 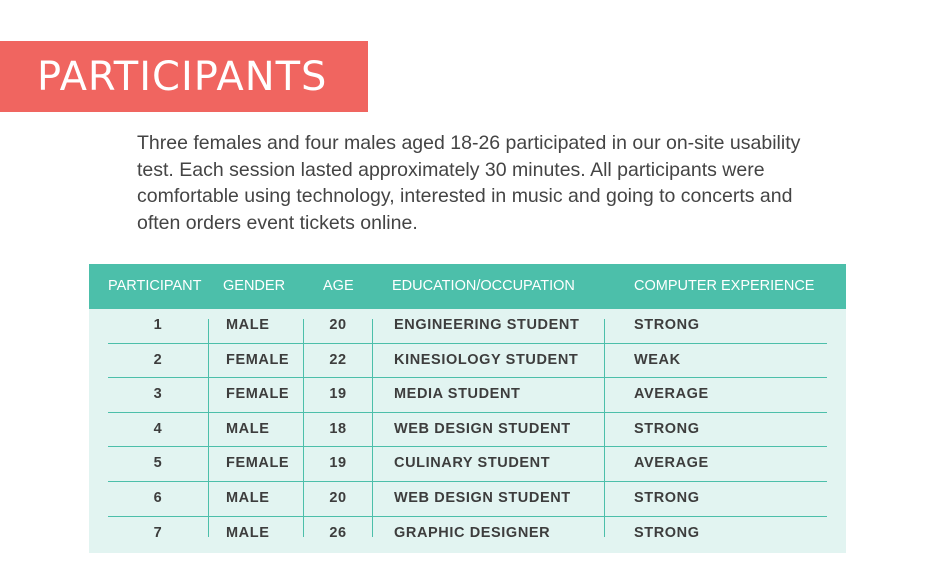 I want to click on title-banner: PARTICIPANTS, so click(x=184, y=76).